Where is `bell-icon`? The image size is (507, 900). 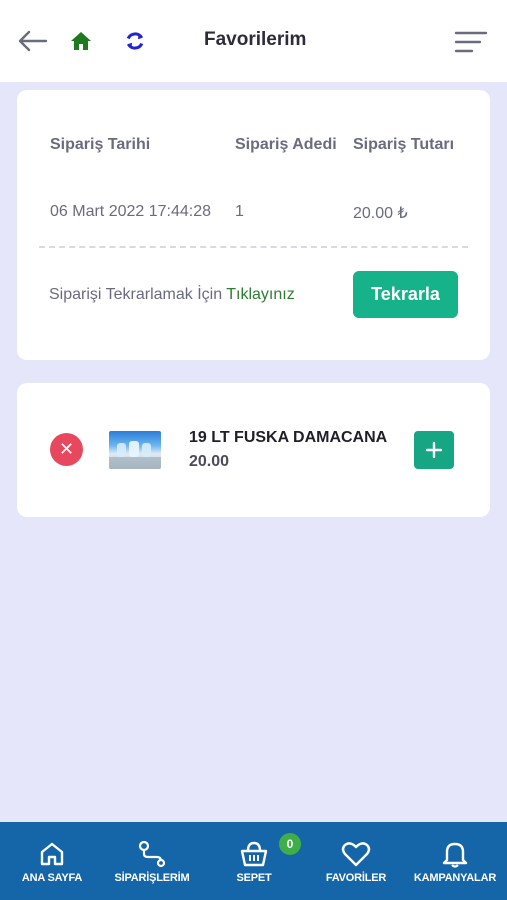
bell-icon is located at coordinates (455, 853).